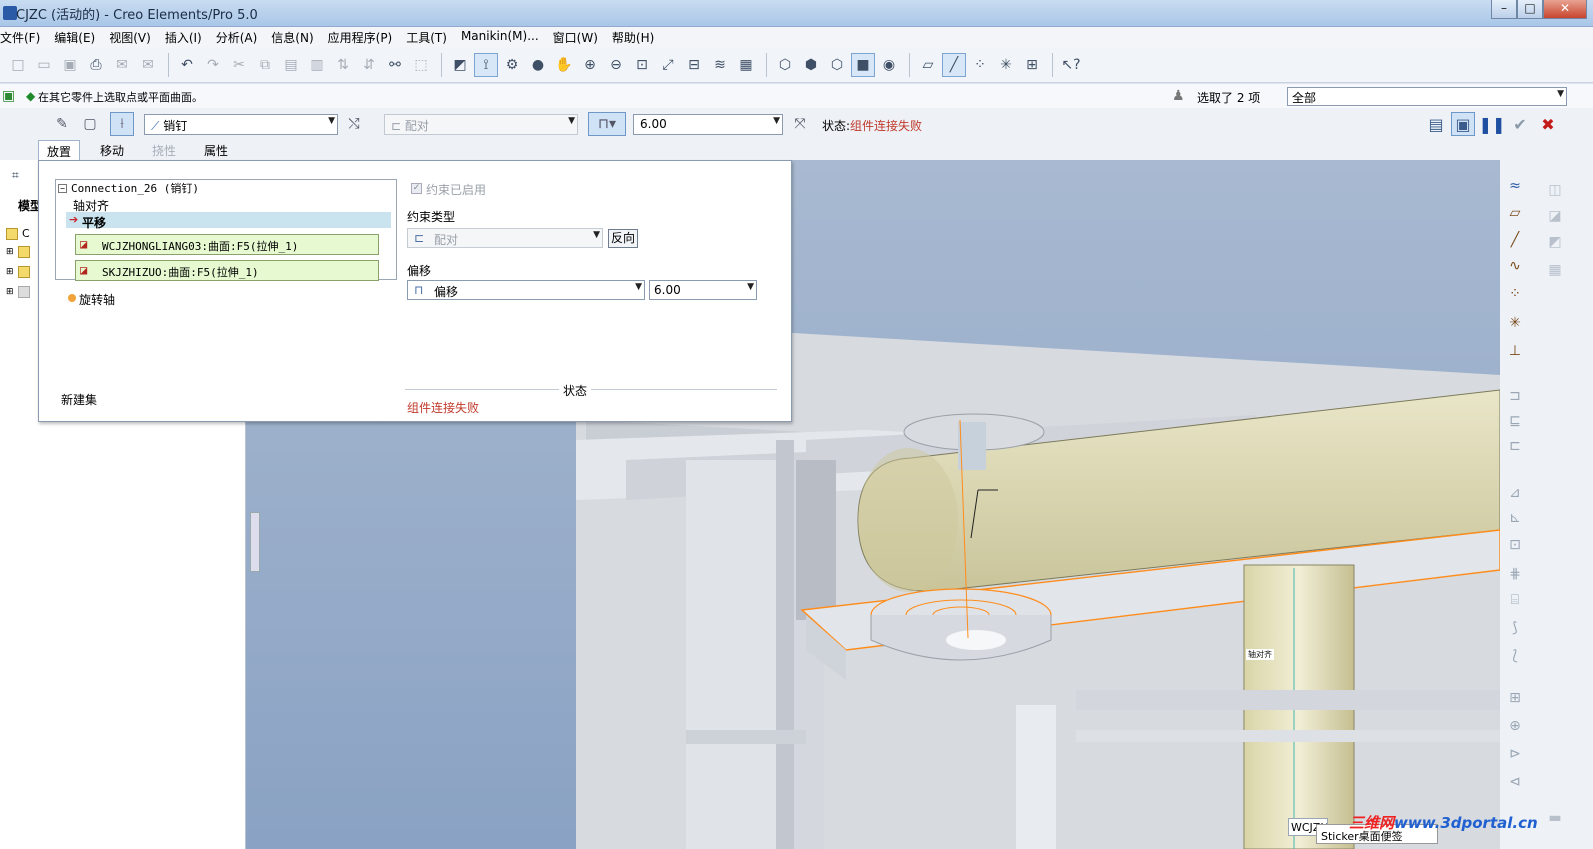 This screenshot has width=1593, height=849. Describe the element at coordinates (1436, 124) in the screenshot. I see `separate-window-icon: ▤` at that location.